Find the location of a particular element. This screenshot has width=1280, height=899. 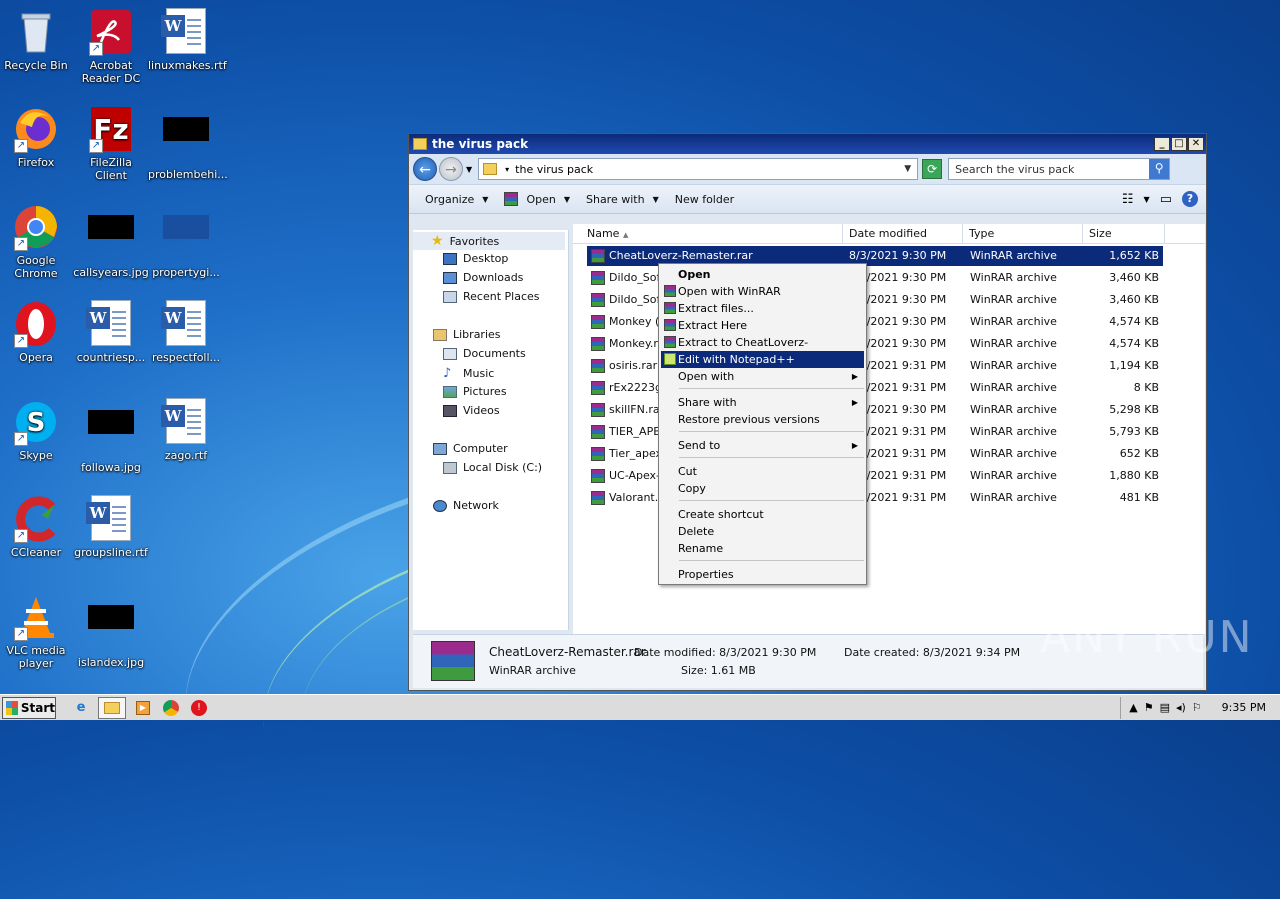

menu-item-restore-previous-versions: Restore previous versions is located at coordinates (762, 419).